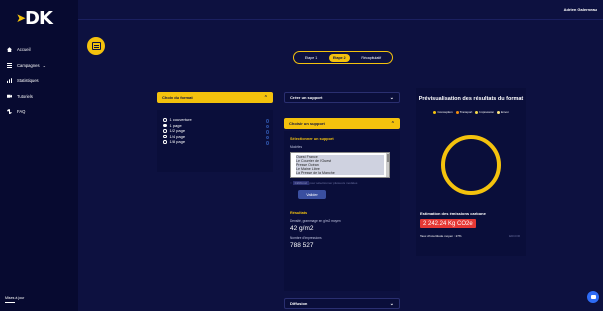 This screenshot has width=603, height=311. What do you see at coordinates (302, 228) in the screenshot?
I see `grammage-value: 42 g/m2` at bounding box center [302, 228].